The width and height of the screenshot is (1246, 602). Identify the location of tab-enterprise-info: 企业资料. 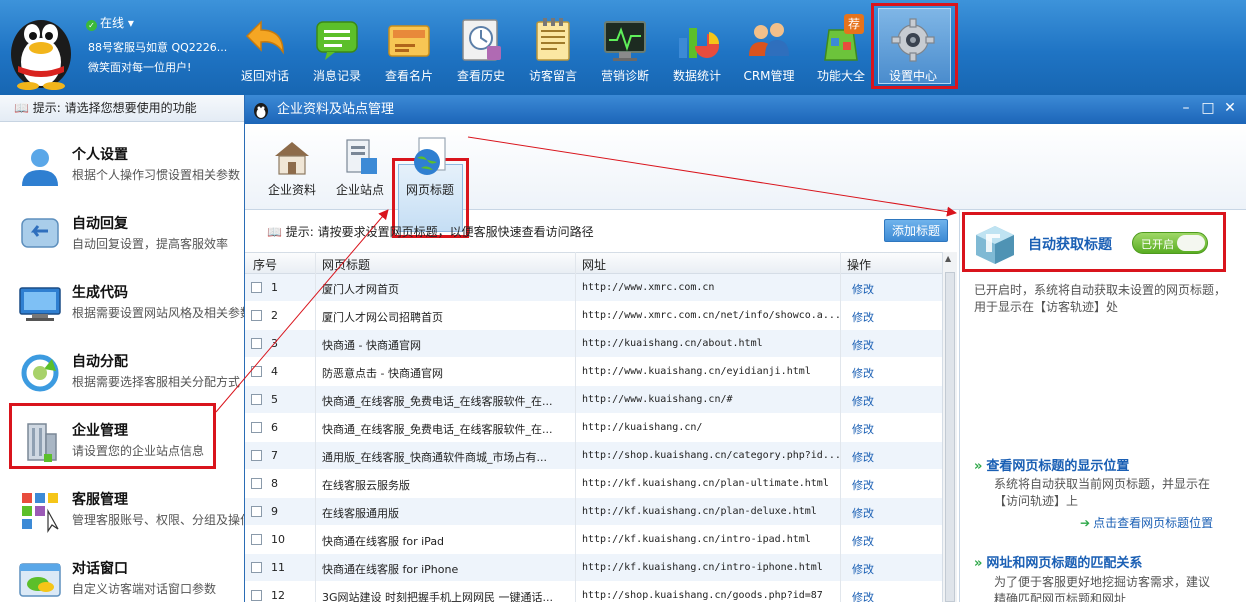
(292, 168).